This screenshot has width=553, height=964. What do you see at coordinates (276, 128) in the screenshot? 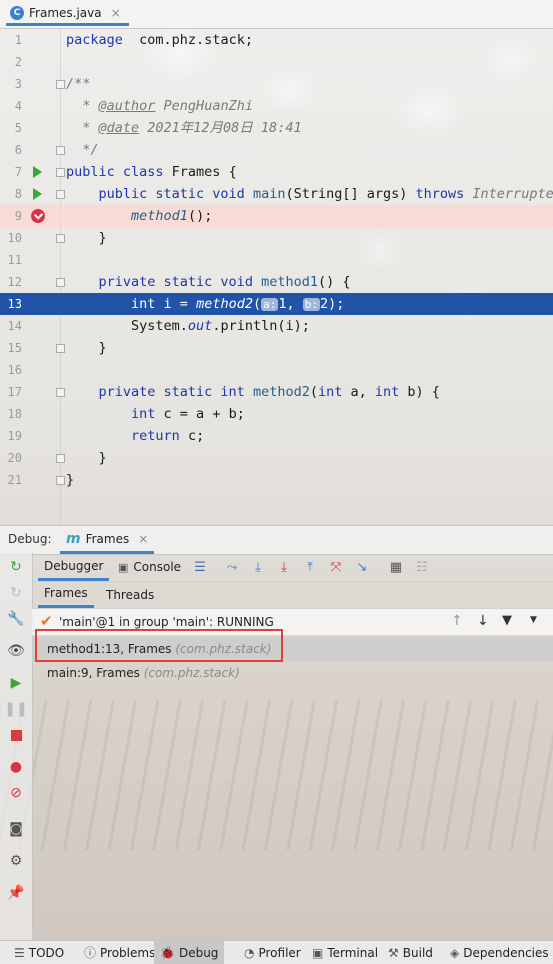
I see `code-line: 5 * @date 2021年12月08日 18:41` at bounding box center [276, 128].